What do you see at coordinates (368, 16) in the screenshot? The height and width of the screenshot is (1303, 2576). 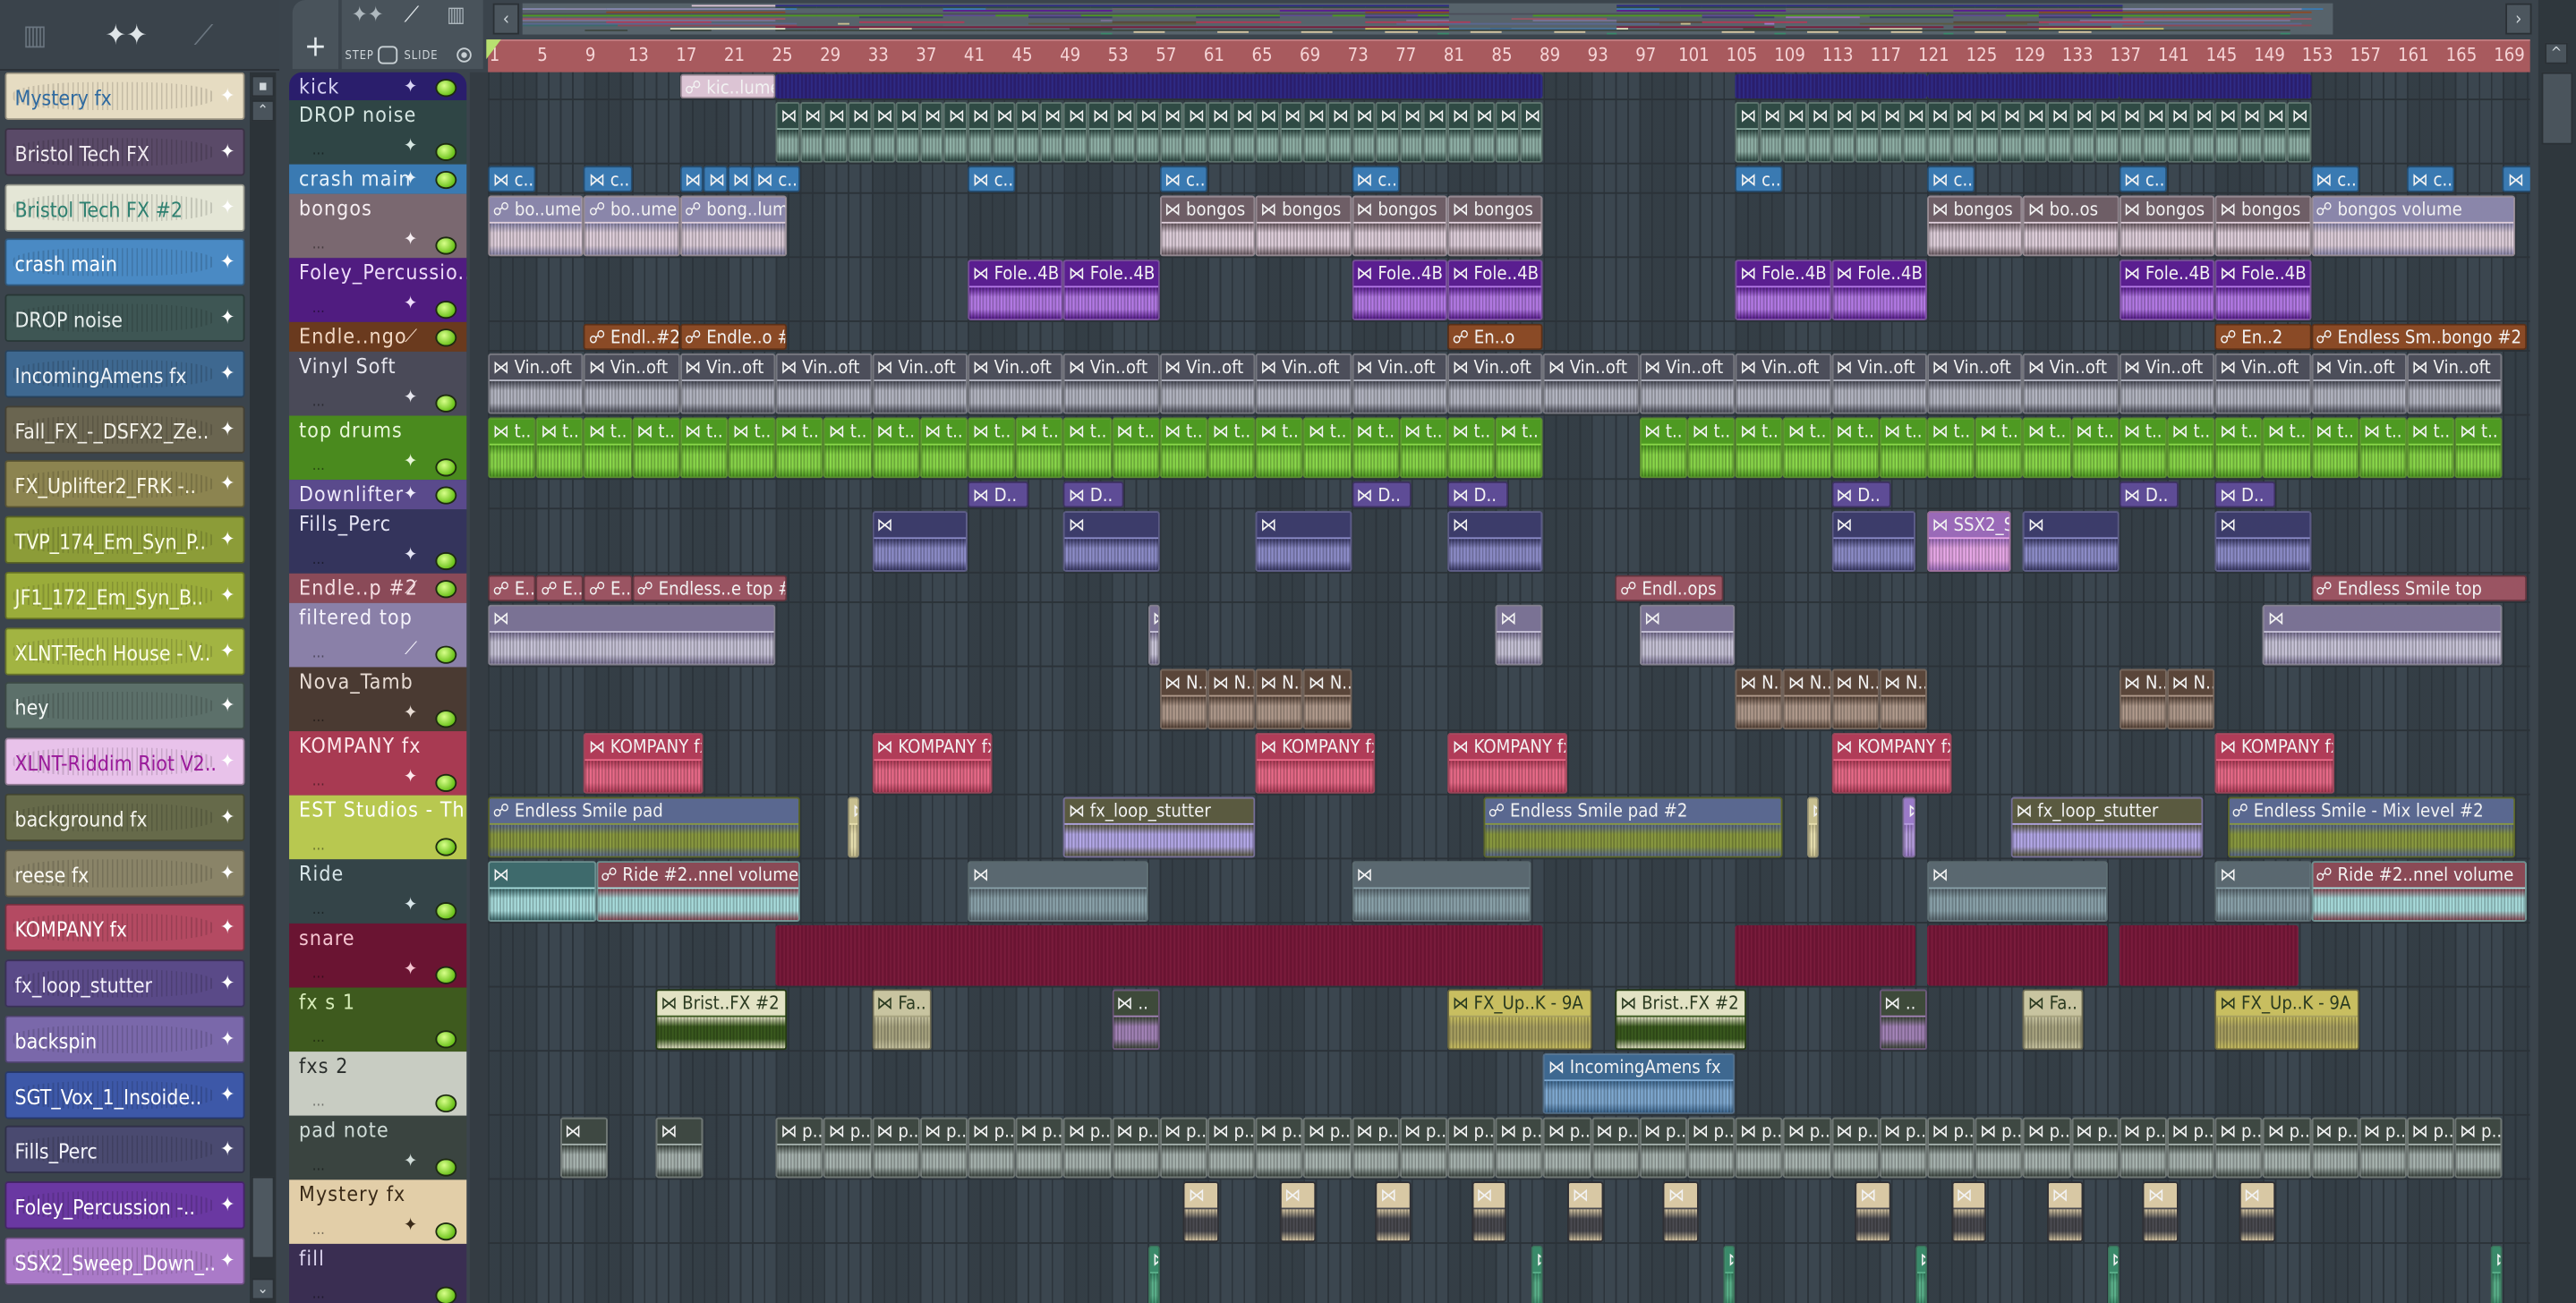 I see `audio-filter-icon: ✦✦` at bounding box center [368, 16].